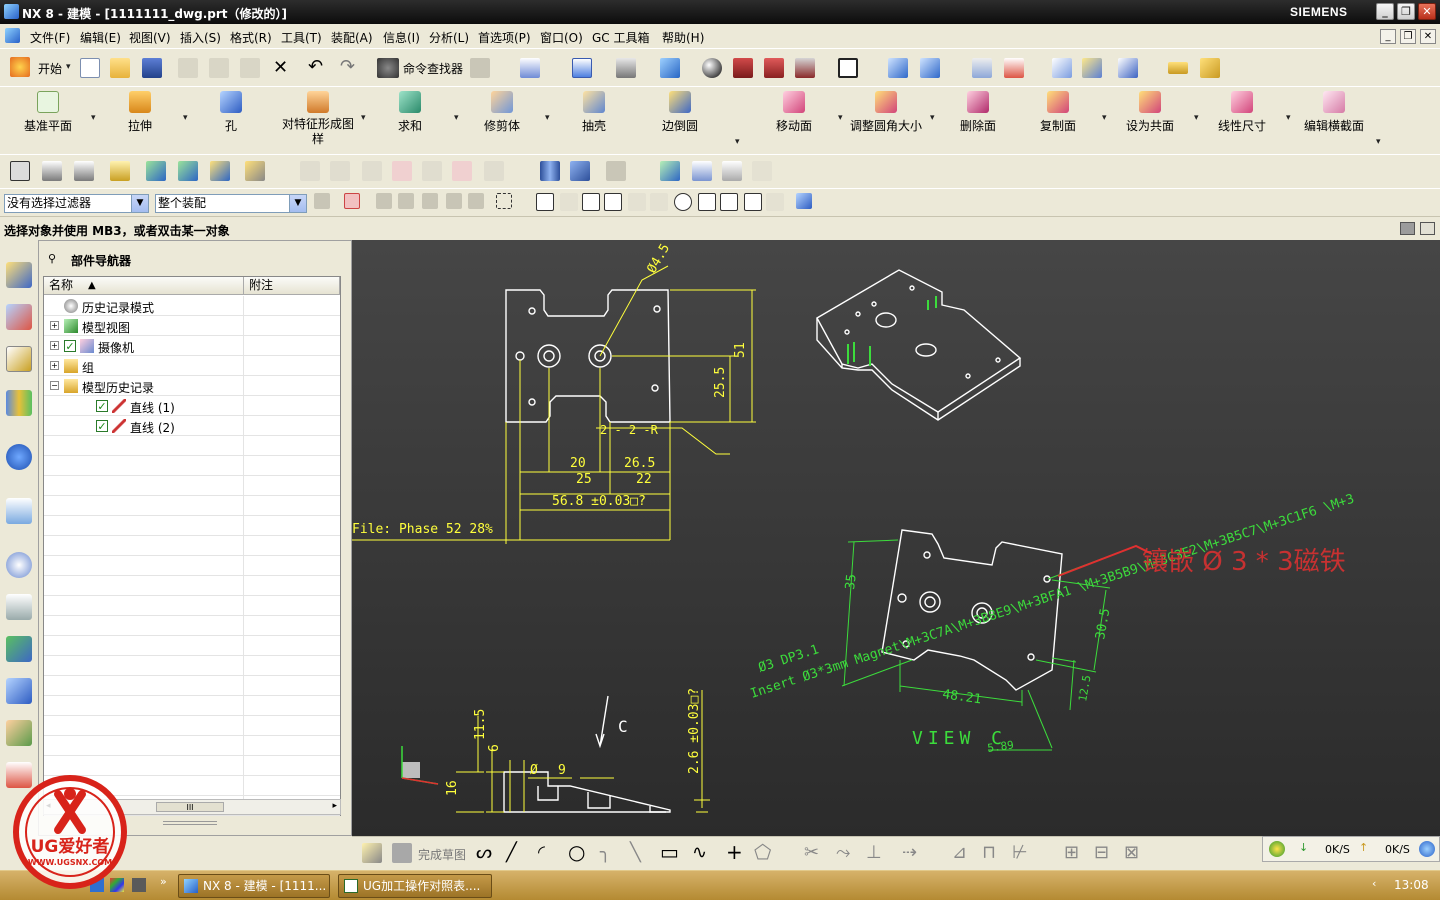  I want to click on restore-button: ❐, so click(1406, 11).